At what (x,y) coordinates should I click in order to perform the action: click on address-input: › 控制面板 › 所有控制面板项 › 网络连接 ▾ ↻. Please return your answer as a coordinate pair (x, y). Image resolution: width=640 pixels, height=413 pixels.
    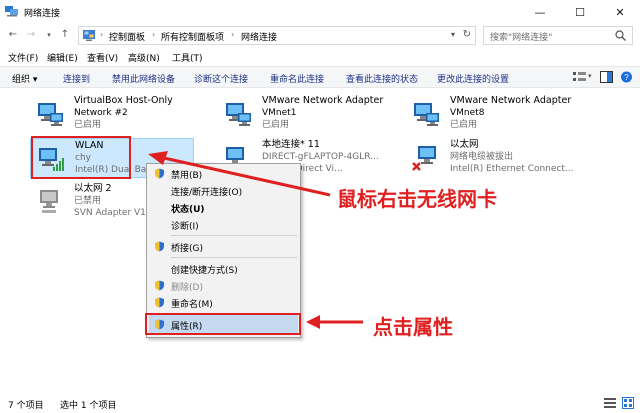
    Looking at the image, I should click on (277, 35).